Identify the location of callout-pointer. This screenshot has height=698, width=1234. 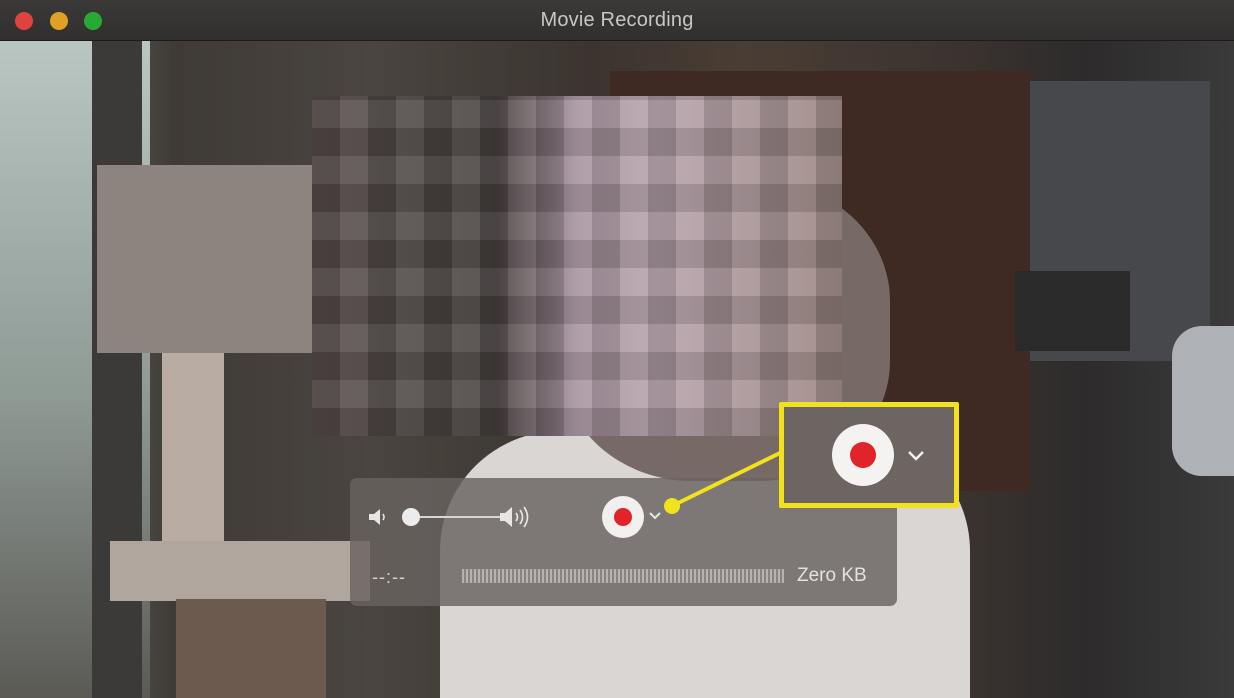
(723, 482).